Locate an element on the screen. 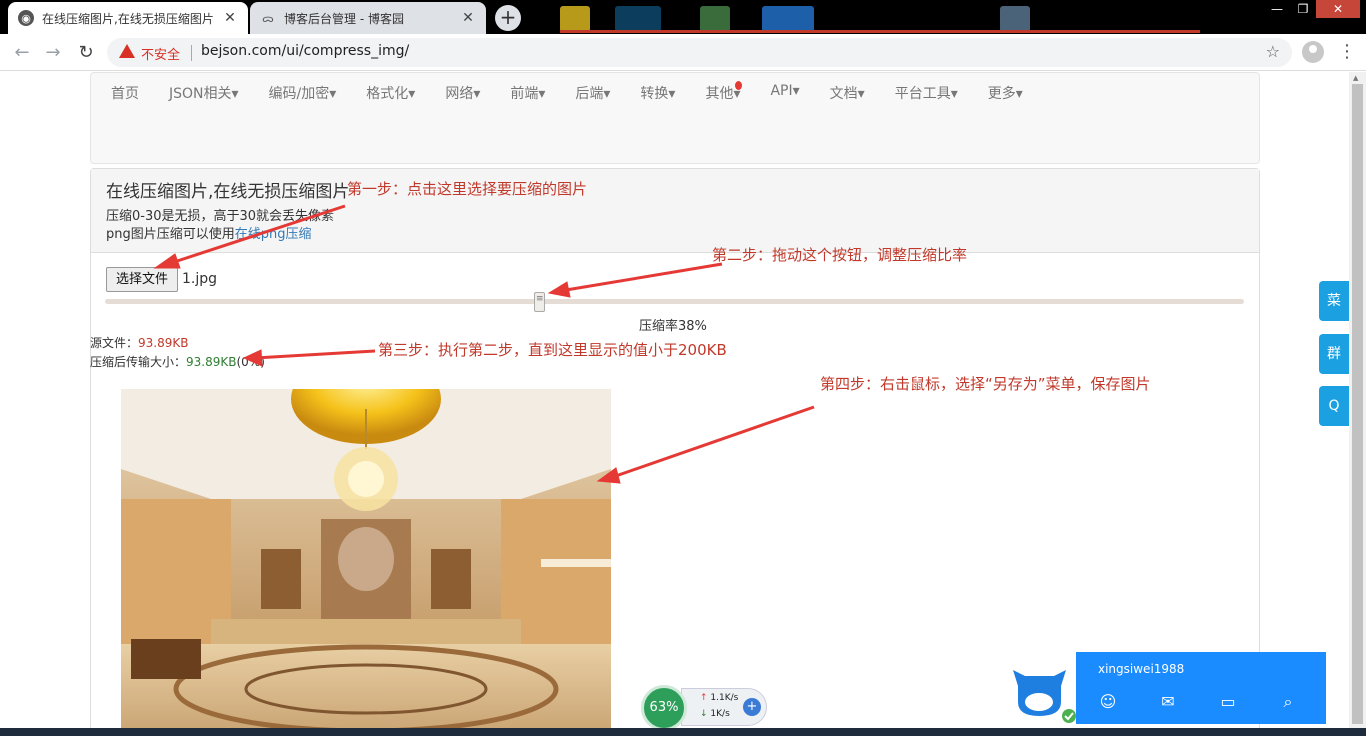 The height and width of the screenshot is (736, 1366). page-scrollbar: ▲ is located at coordinates (1357, 404).